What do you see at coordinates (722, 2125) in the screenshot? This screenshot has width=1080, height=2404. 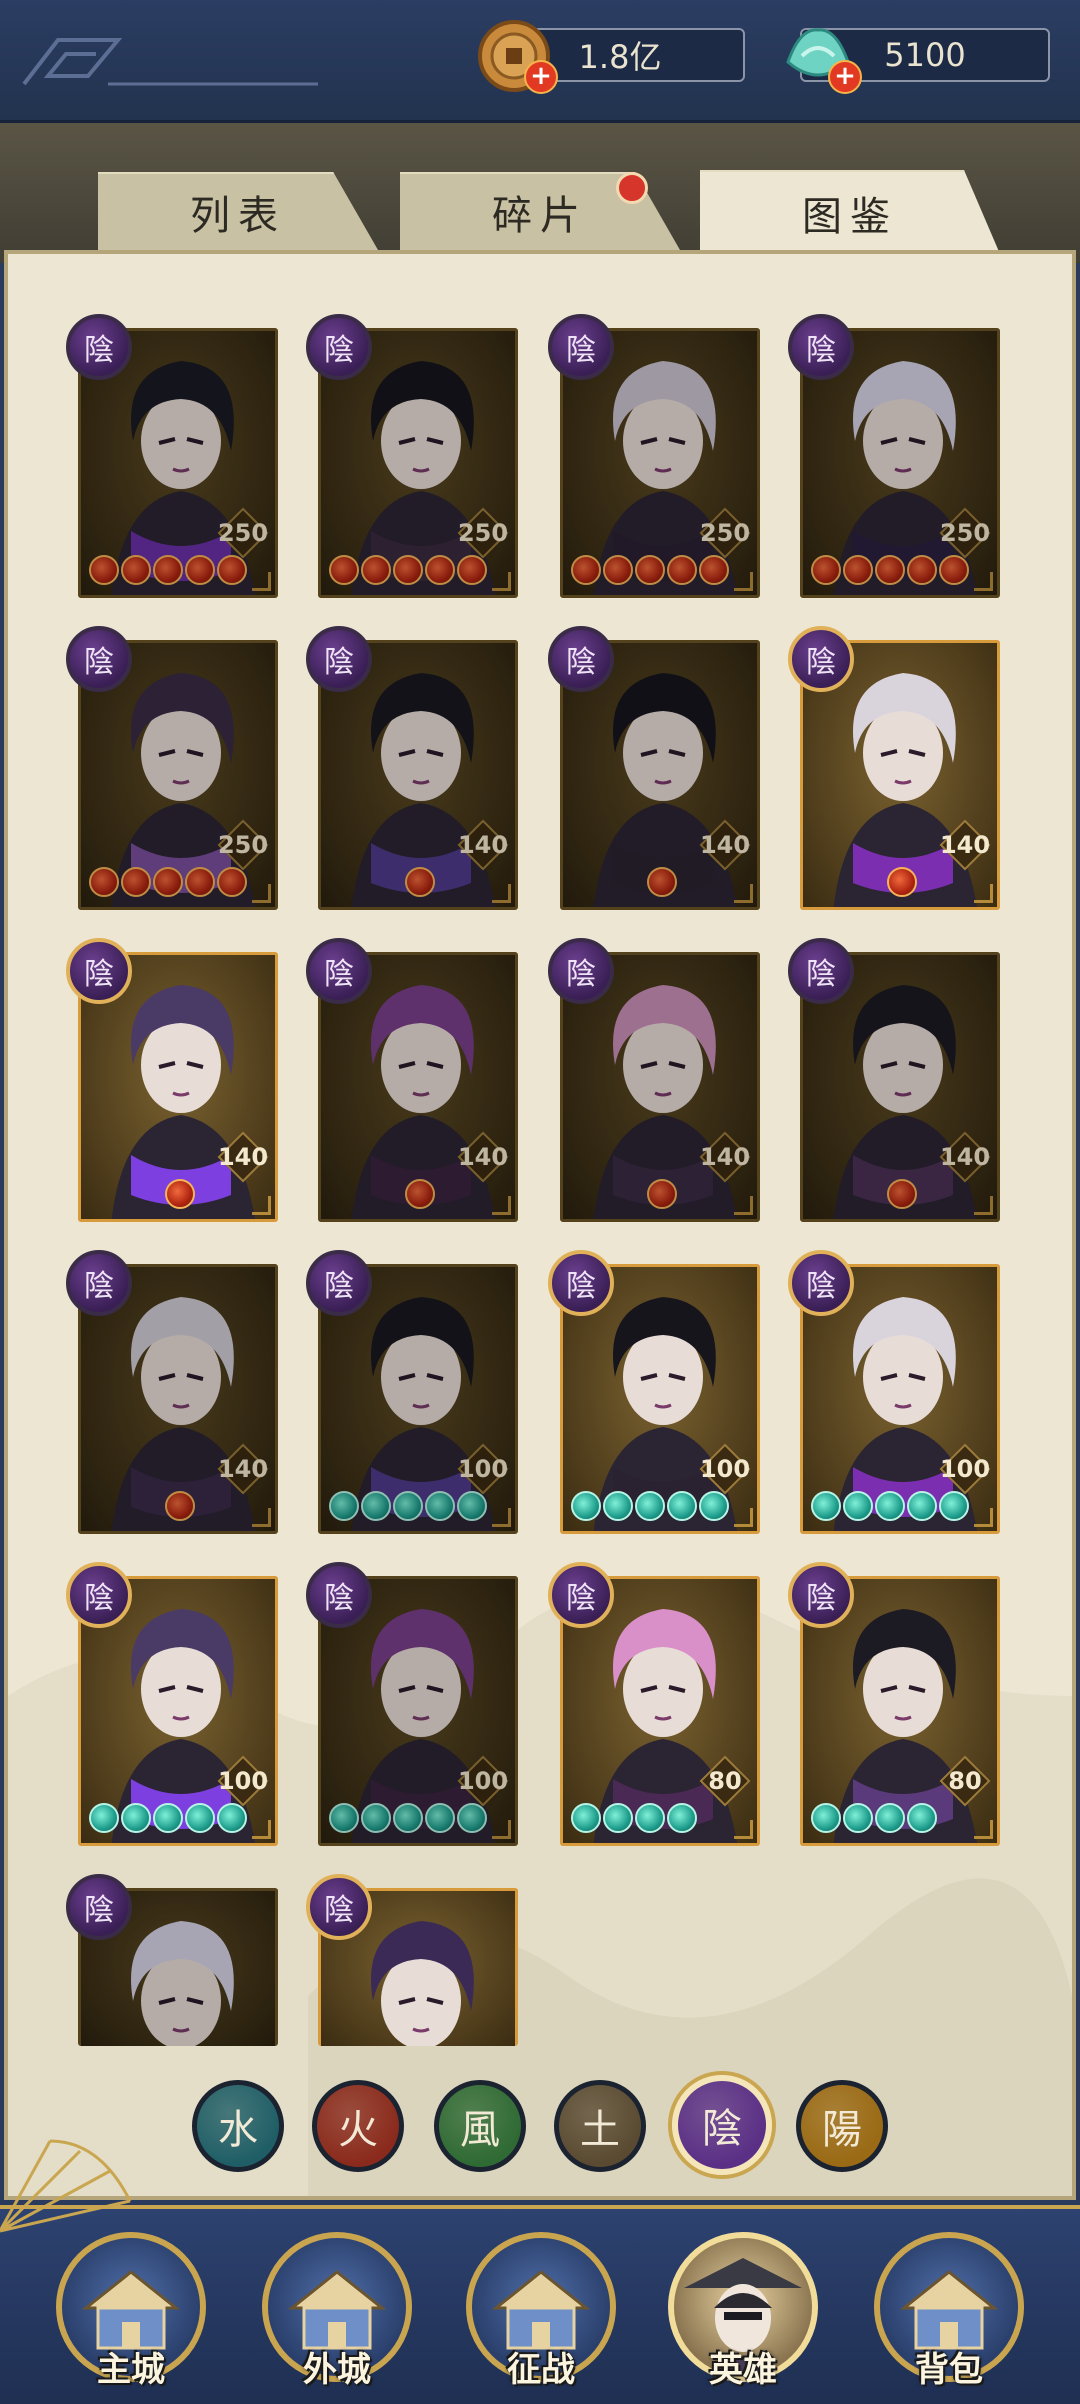 I see `yin-element-filter-button: 陰` at bounding box center [722, 2125].